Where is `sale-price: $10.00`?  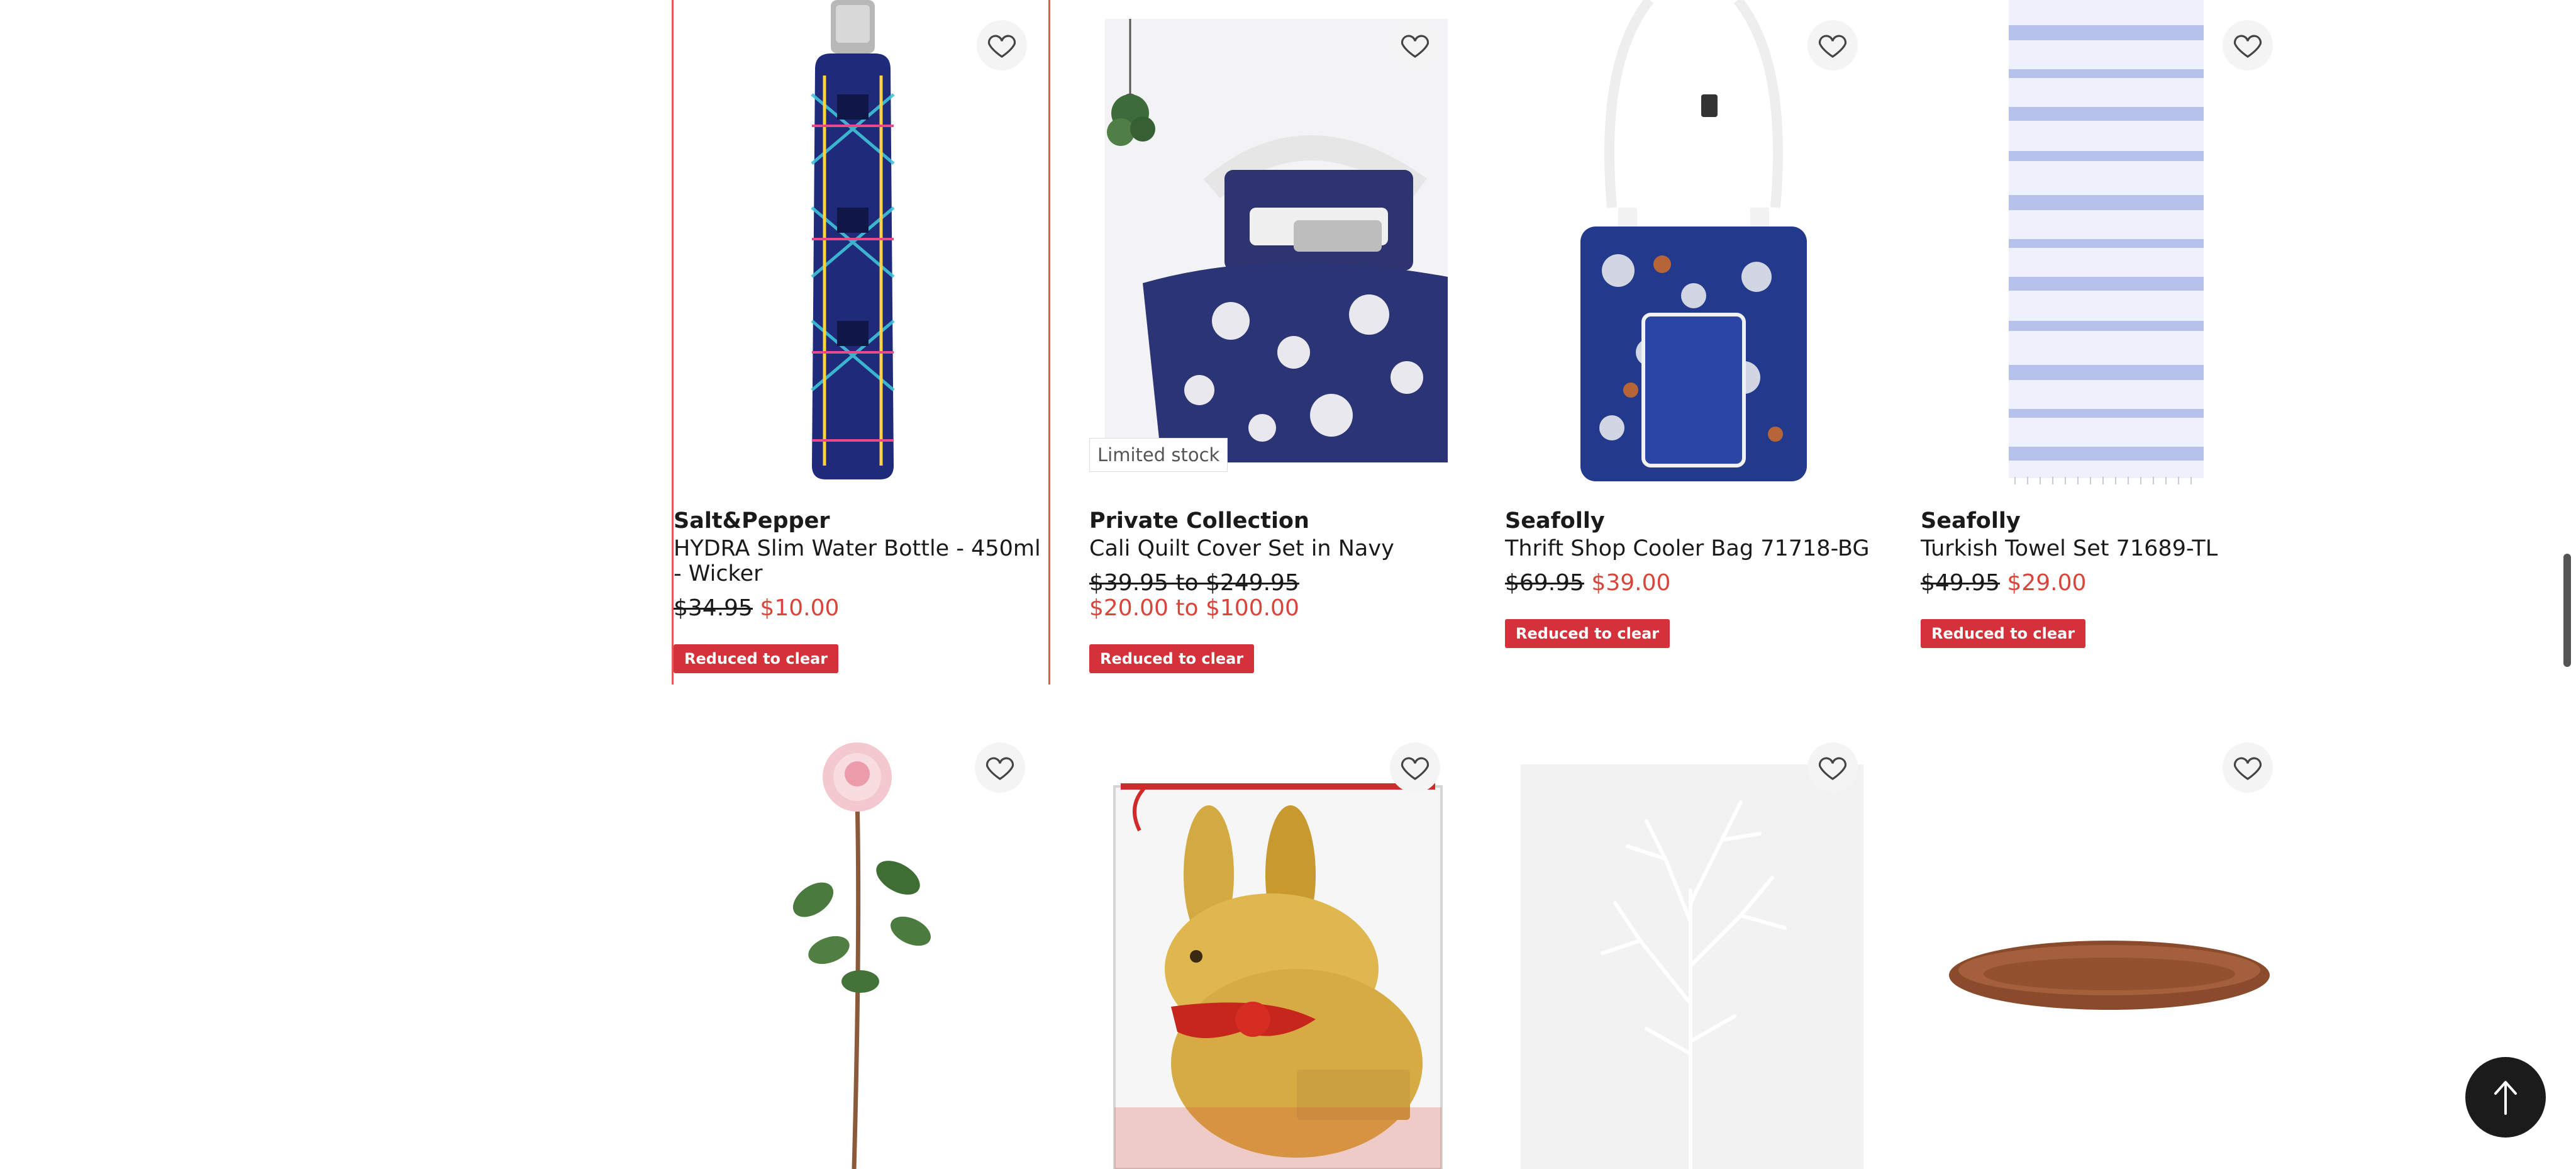 sale-price: $10.00 is located at coordinates (800, 608).